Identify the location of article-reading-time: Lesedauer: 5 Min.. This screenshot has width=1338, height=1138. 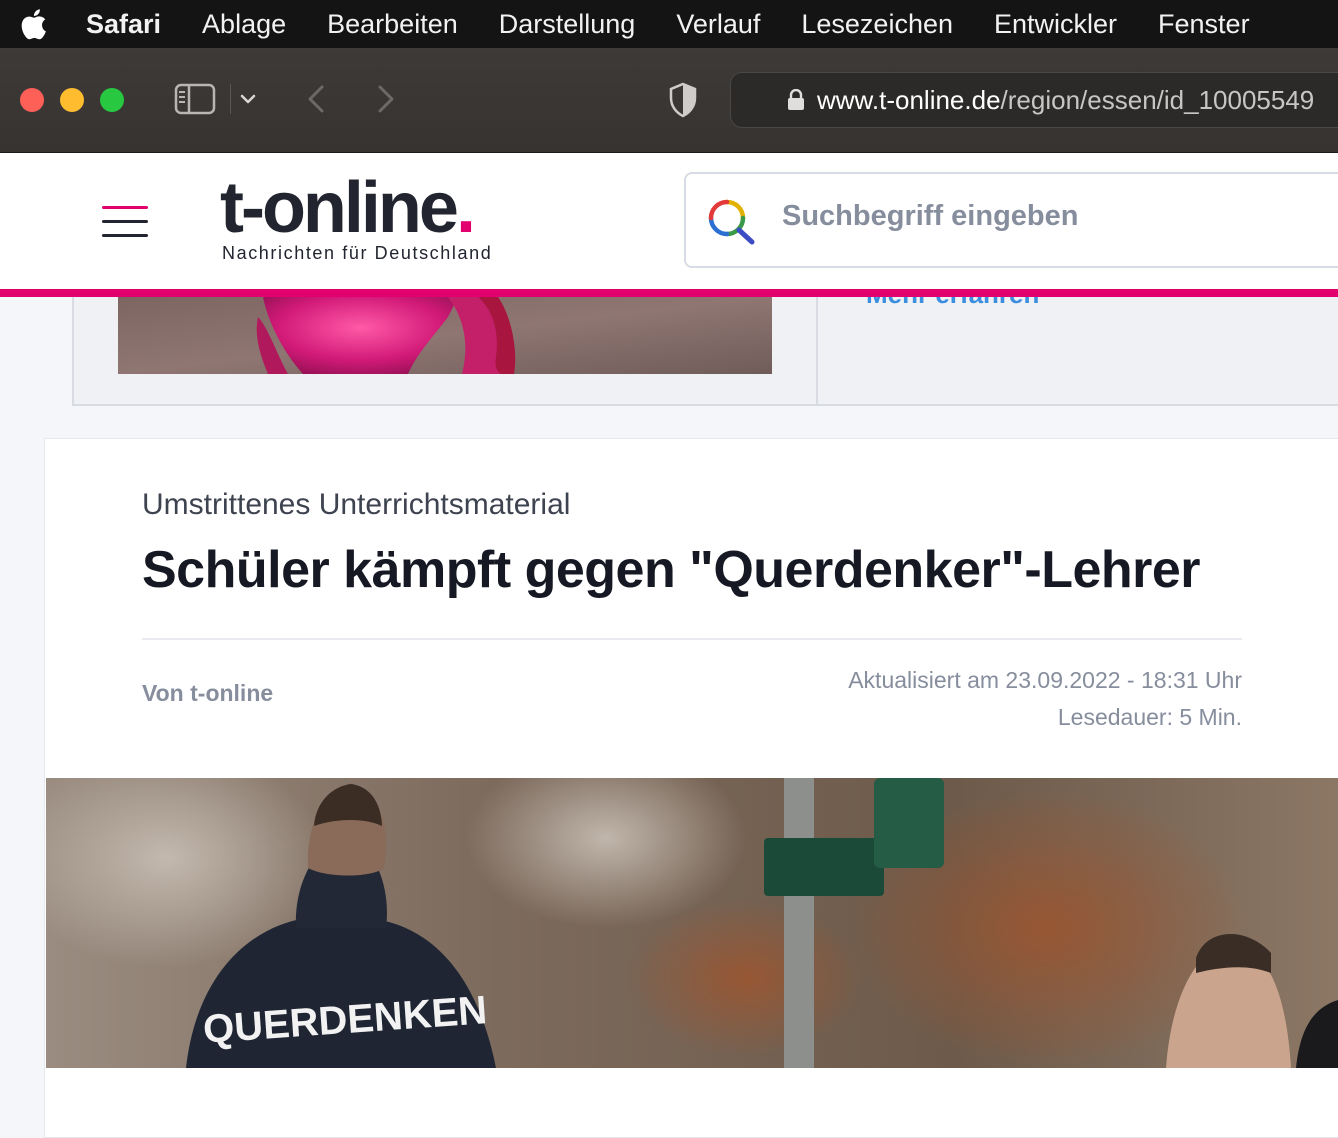
(1149, 717).